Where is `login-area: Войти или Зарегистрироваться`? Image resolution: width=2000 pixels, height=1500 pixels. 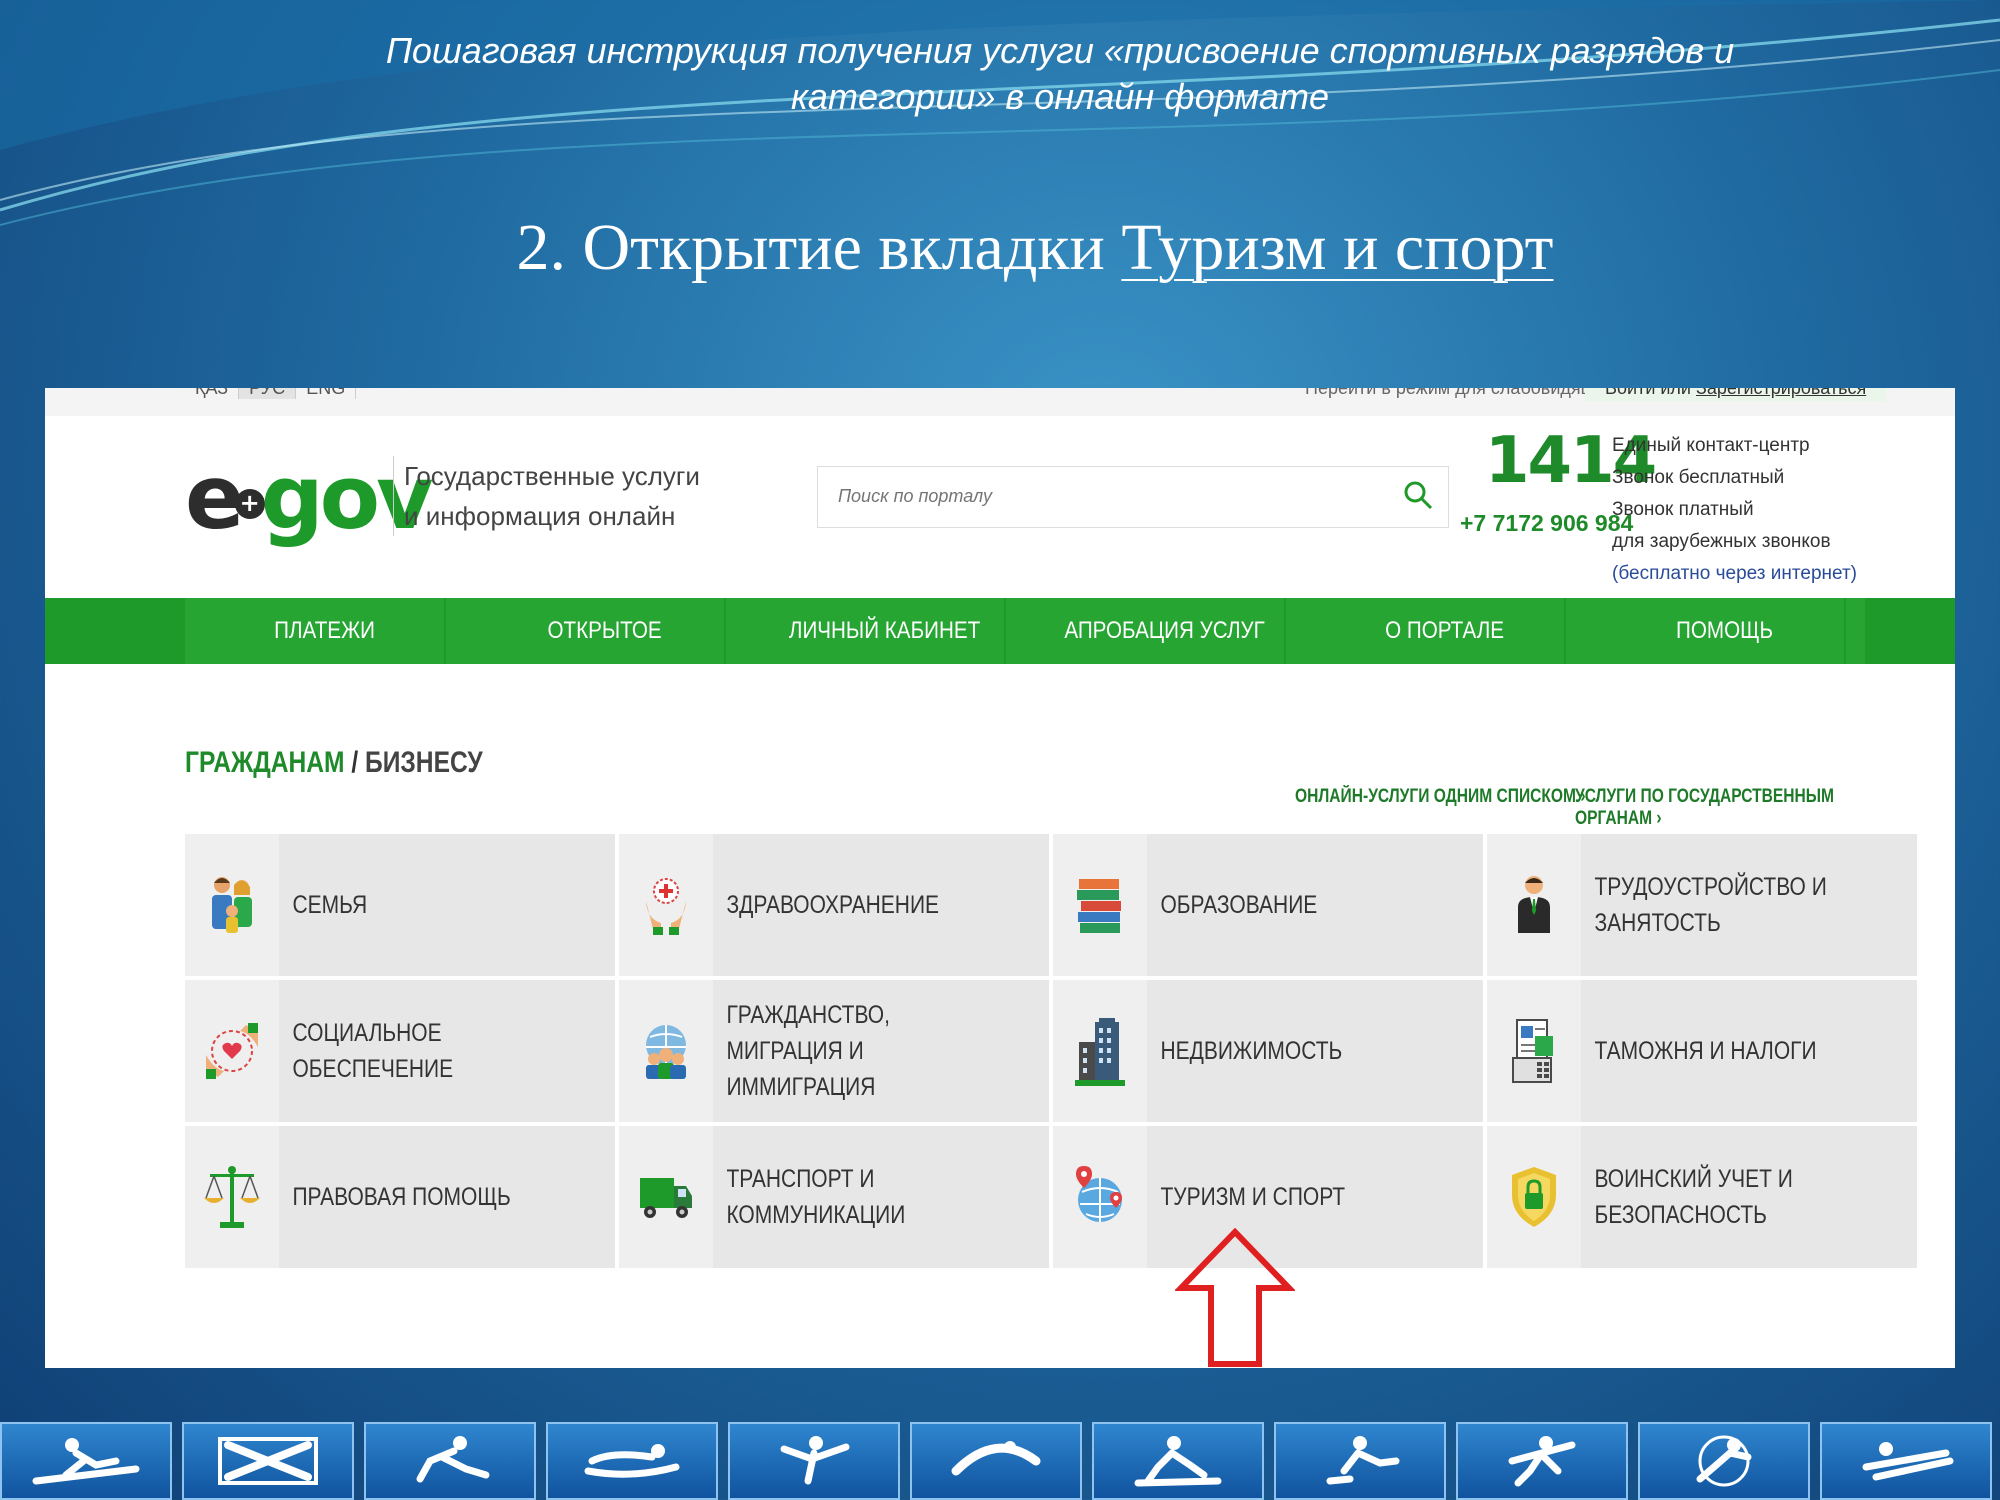
login-area: Войти или Зарегистрироваться is located at coordinates (1736, 394).